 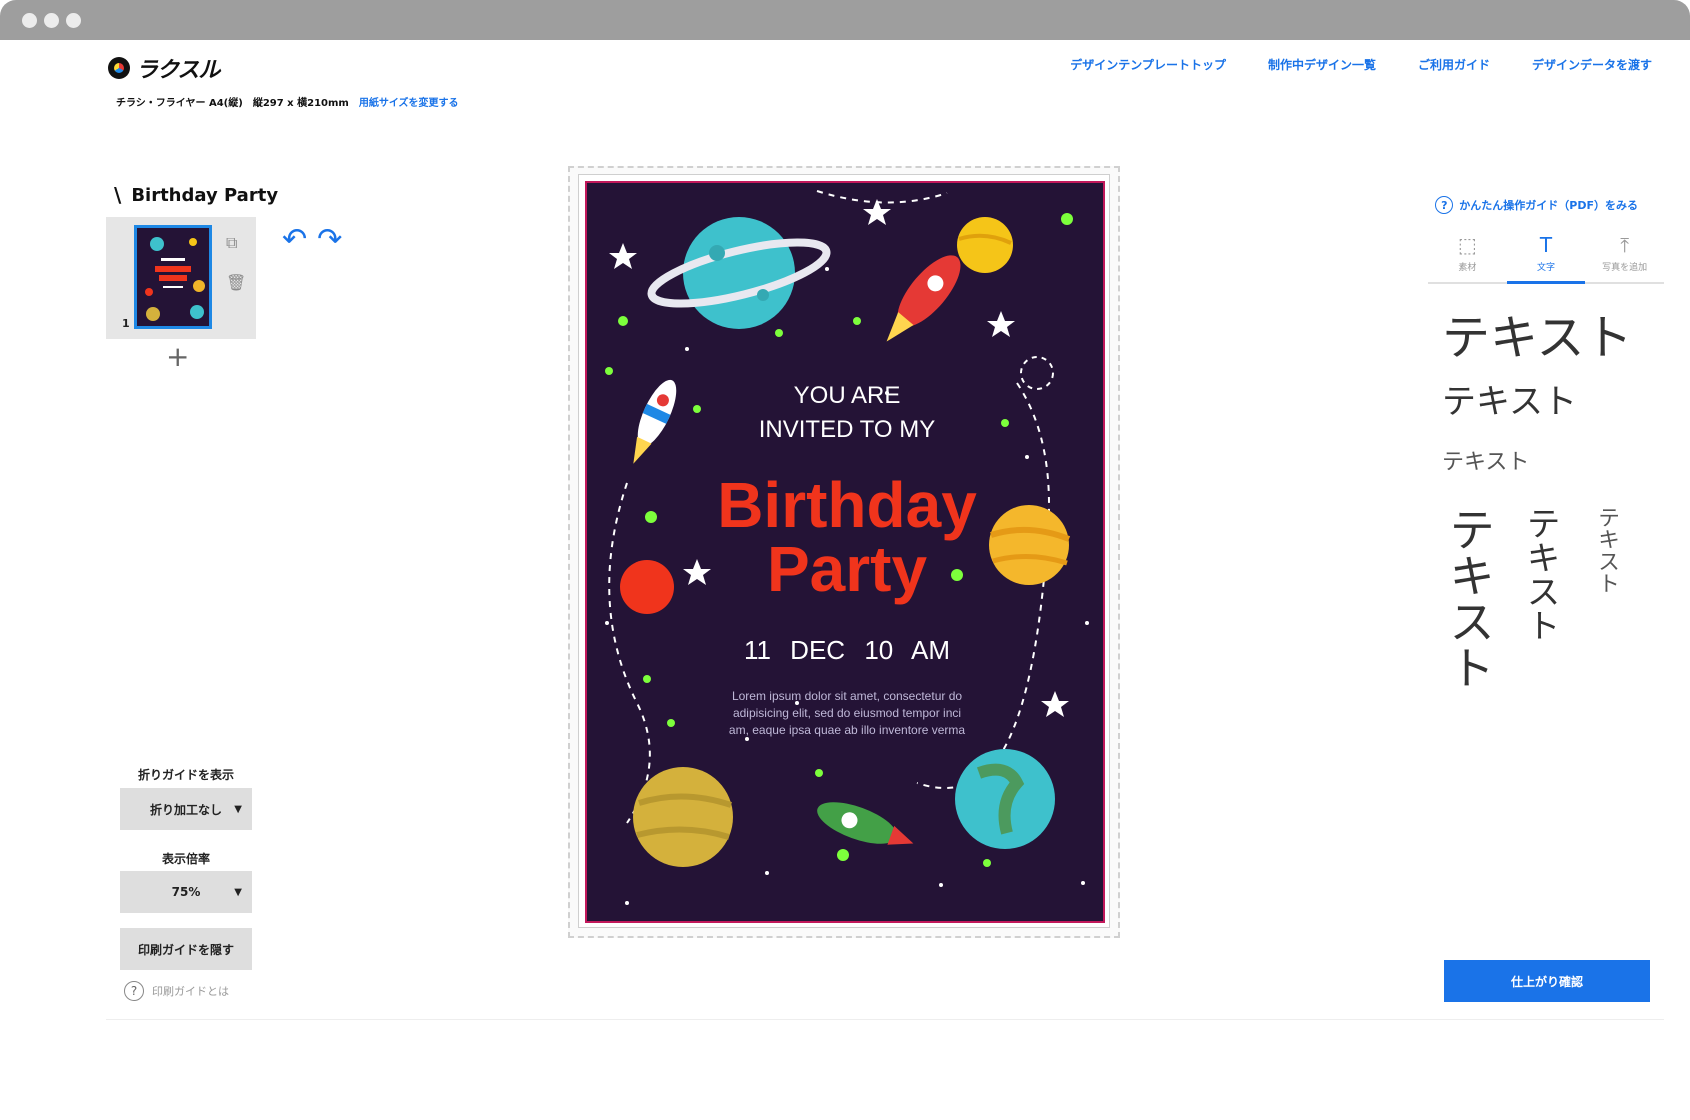 I want to click on text-icon: T, so click(x=1546, y=245).